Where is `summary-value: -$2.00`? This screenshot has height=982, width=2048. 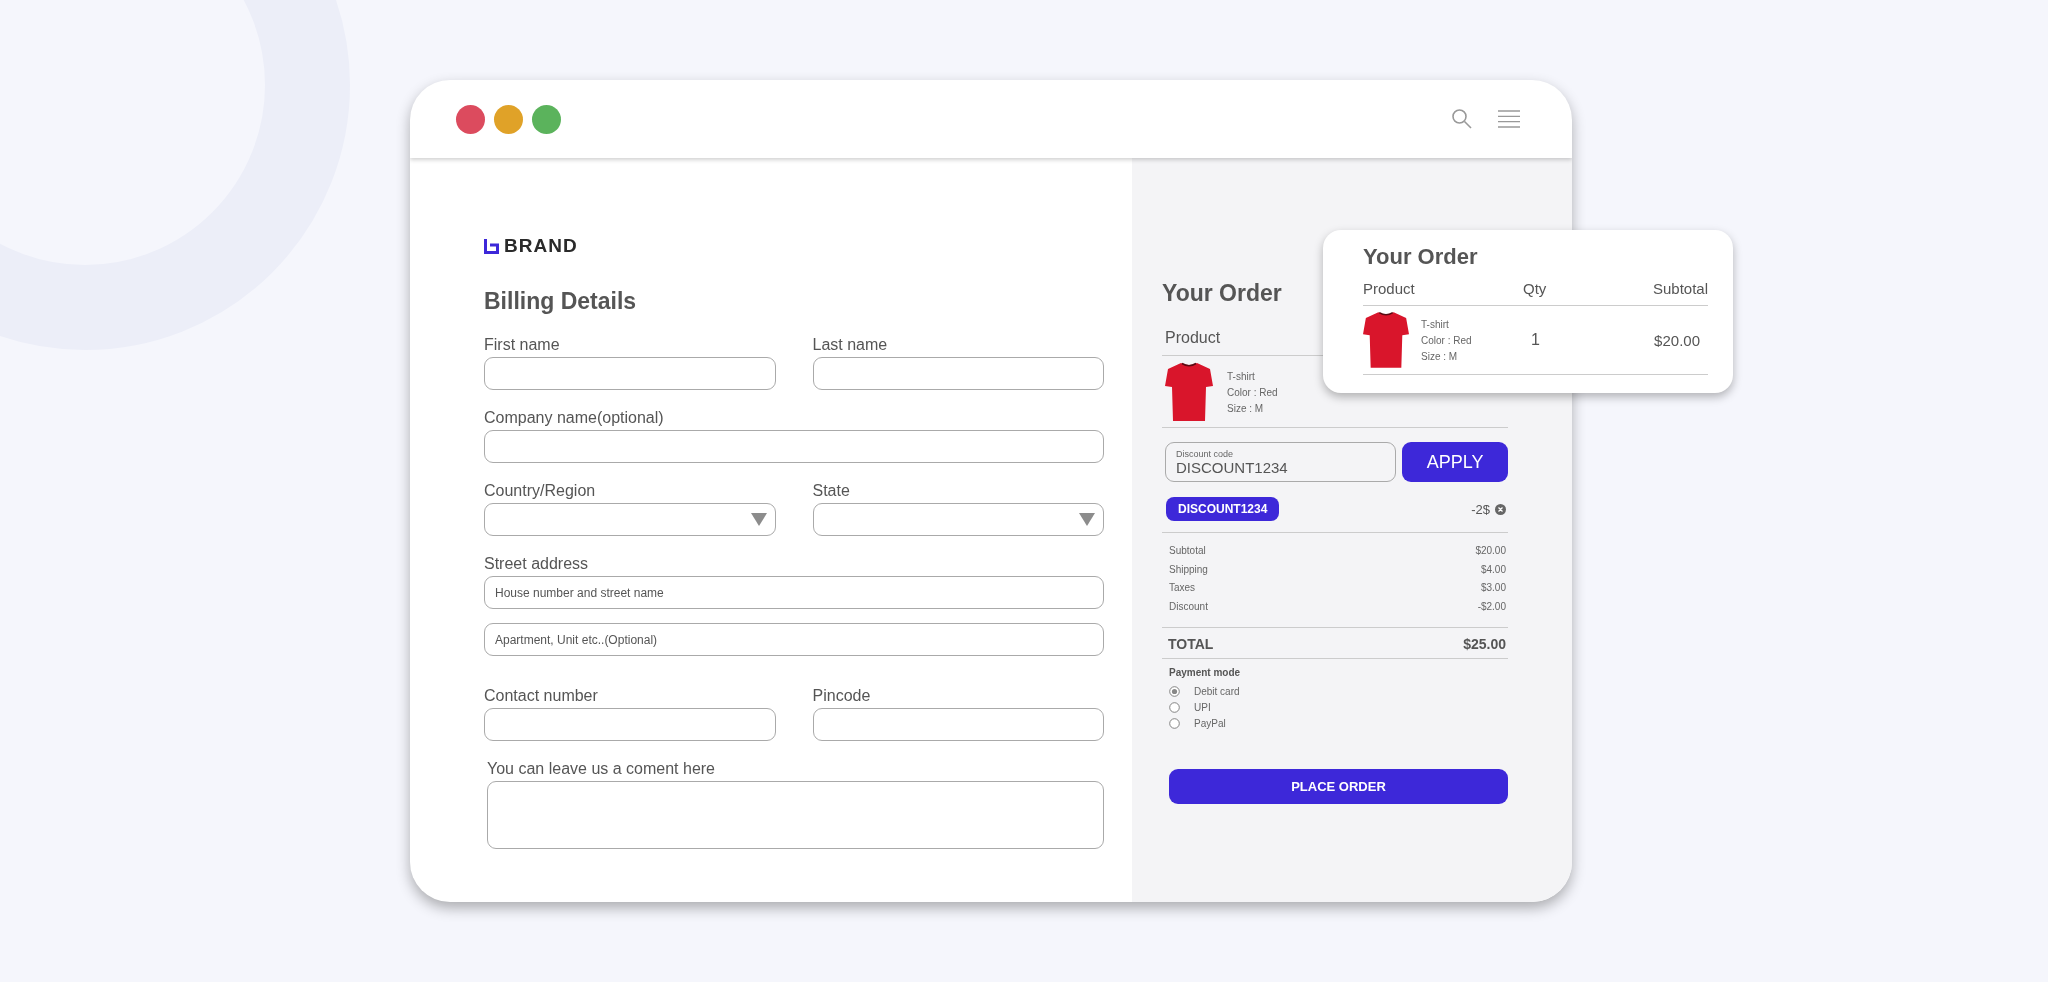
summary-value: -$2.00 is located at coordinates (1491, 607).